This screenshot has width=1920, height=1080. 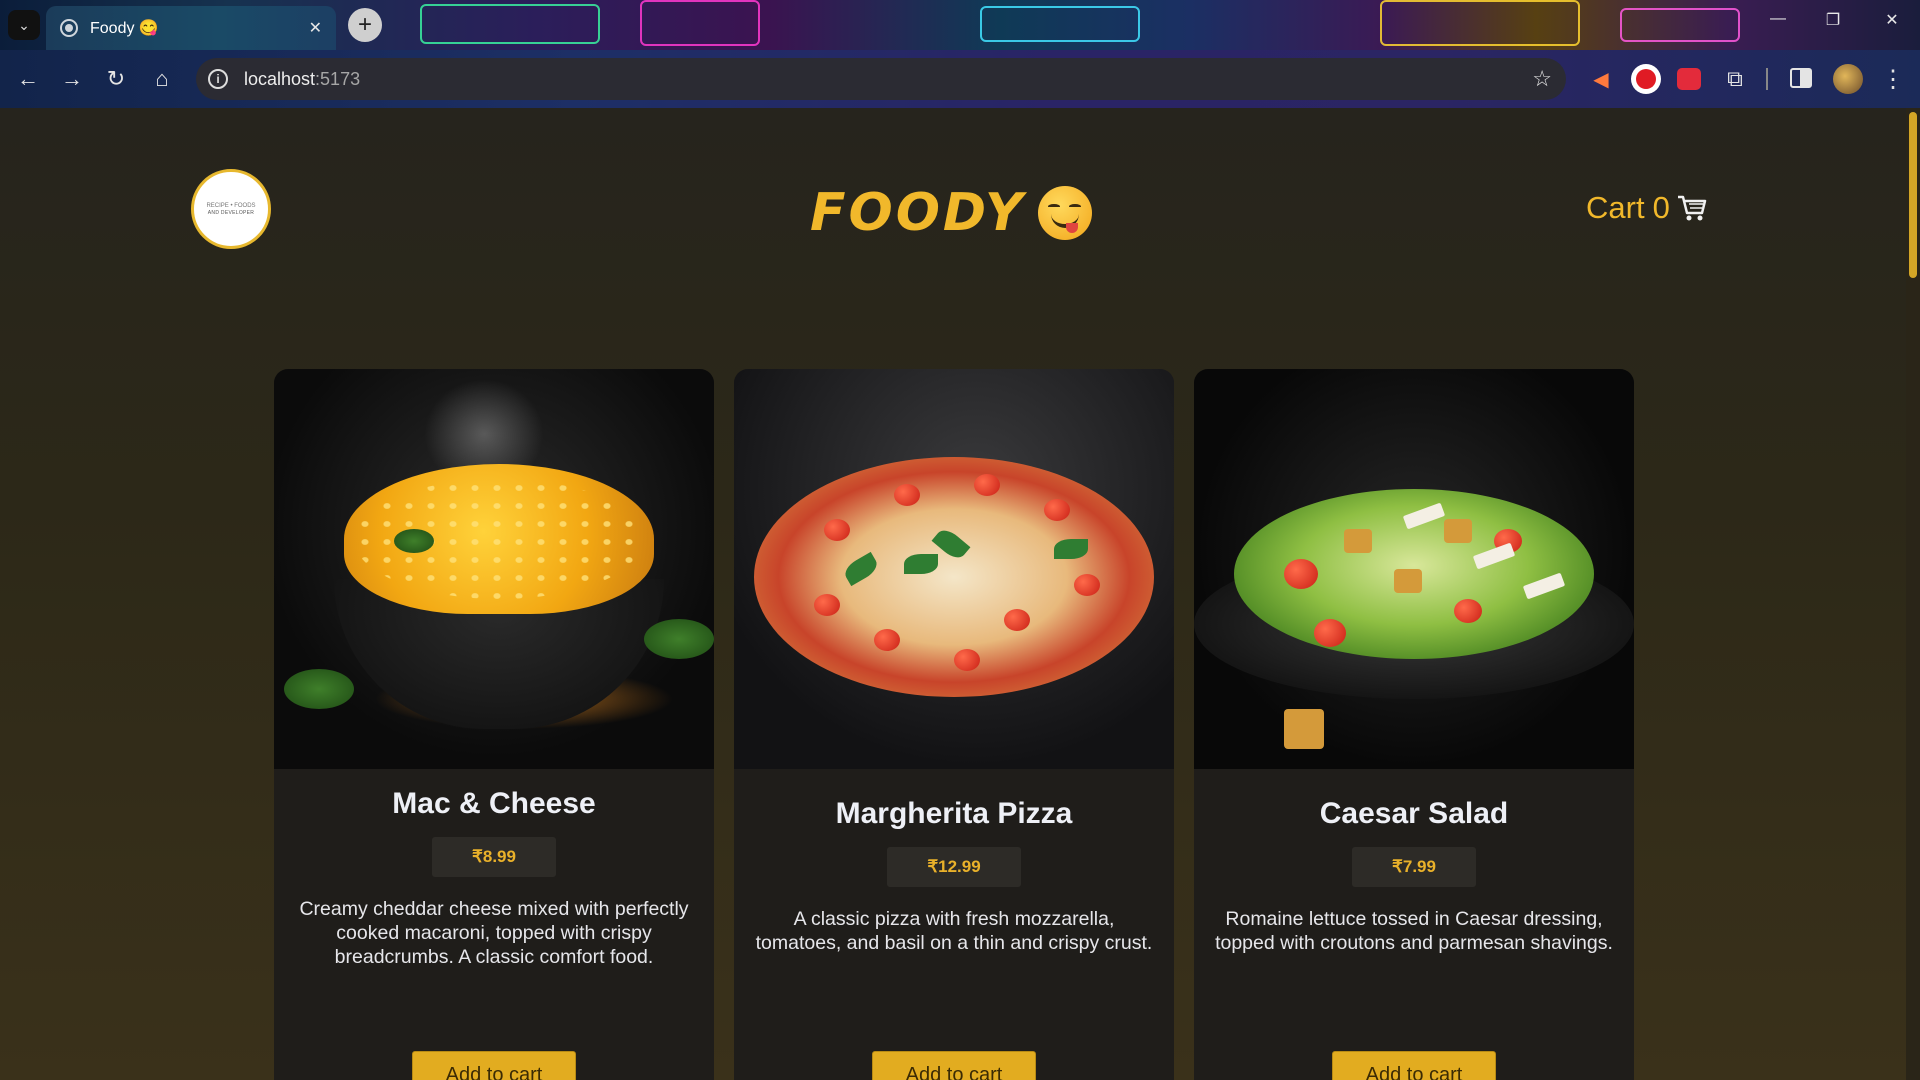 What do you see at coordinates (1767, 79) in the screenshot?
I see `toolbar-divider` at bounding box center [1767, 79].